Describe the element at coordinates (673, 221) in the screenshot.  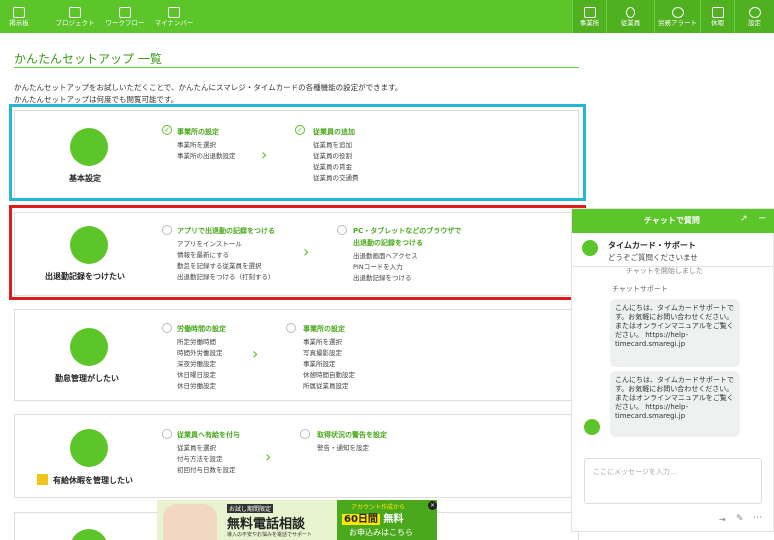
I see `chat-header: チャットで質問 ↗ −` at that location.